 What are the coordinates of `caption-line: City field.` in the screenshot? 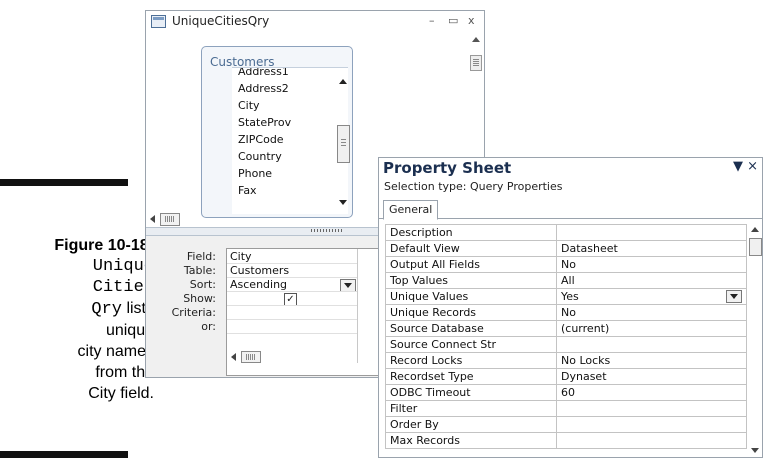 It's located at (121, 393).